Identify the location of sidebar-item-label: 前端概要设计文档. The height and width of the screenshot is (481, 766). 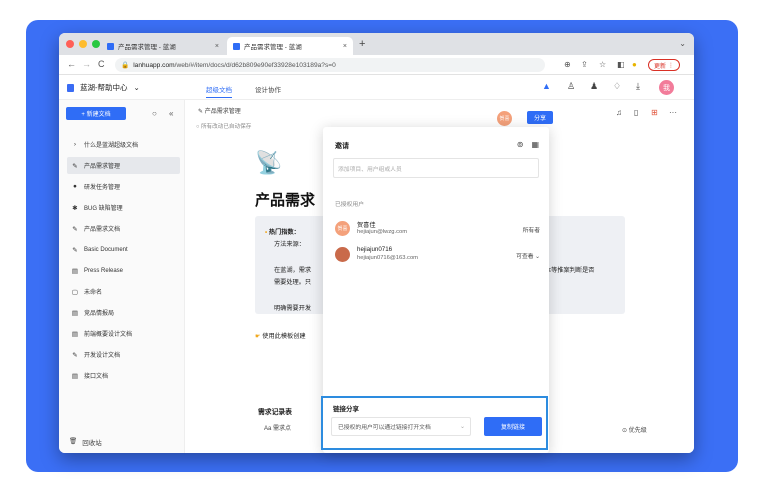
(108, 335).